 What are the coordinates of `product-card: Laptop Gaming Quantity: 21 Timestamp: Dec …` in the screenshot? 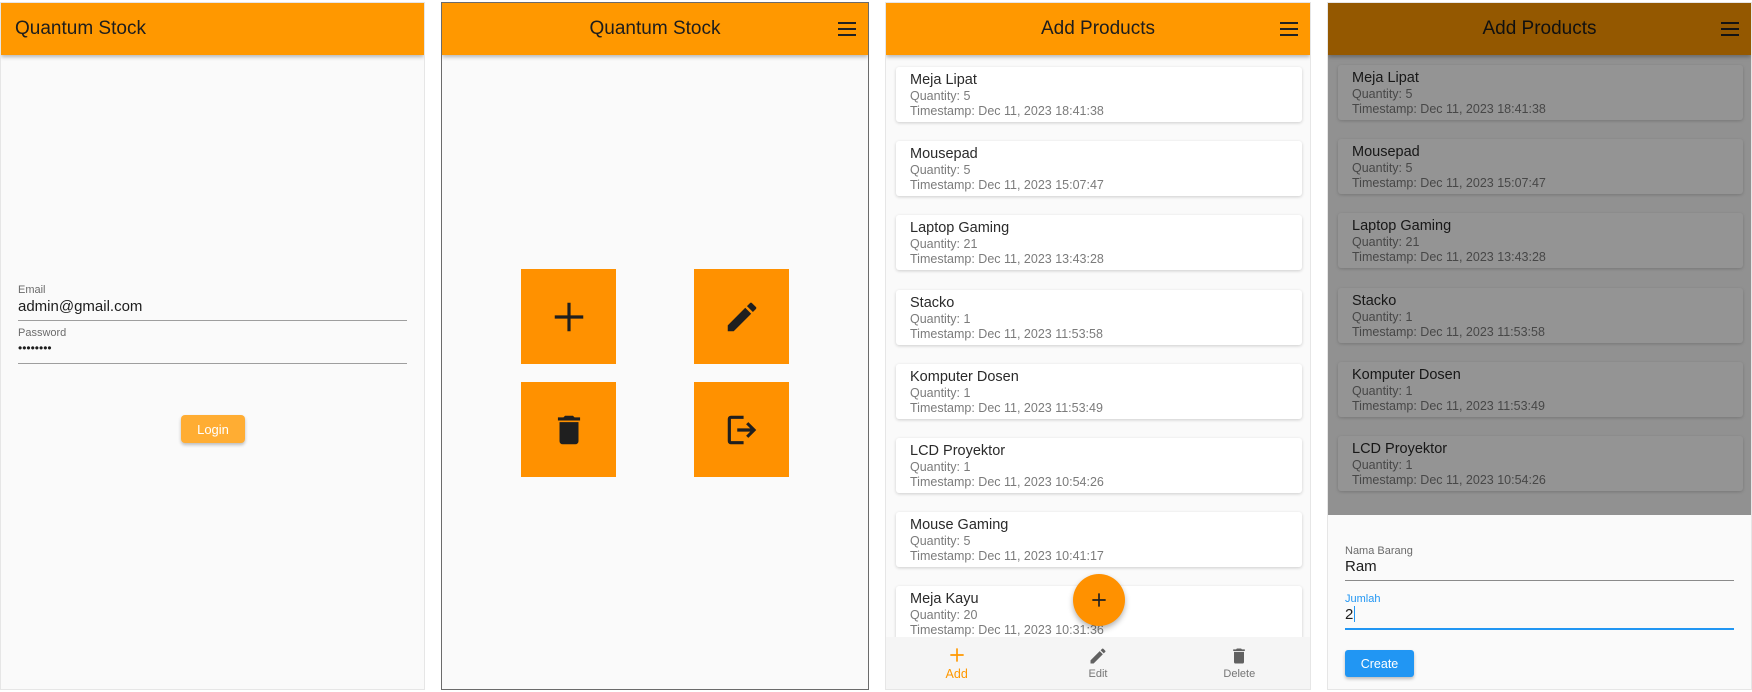 It's located at (1099, 243).